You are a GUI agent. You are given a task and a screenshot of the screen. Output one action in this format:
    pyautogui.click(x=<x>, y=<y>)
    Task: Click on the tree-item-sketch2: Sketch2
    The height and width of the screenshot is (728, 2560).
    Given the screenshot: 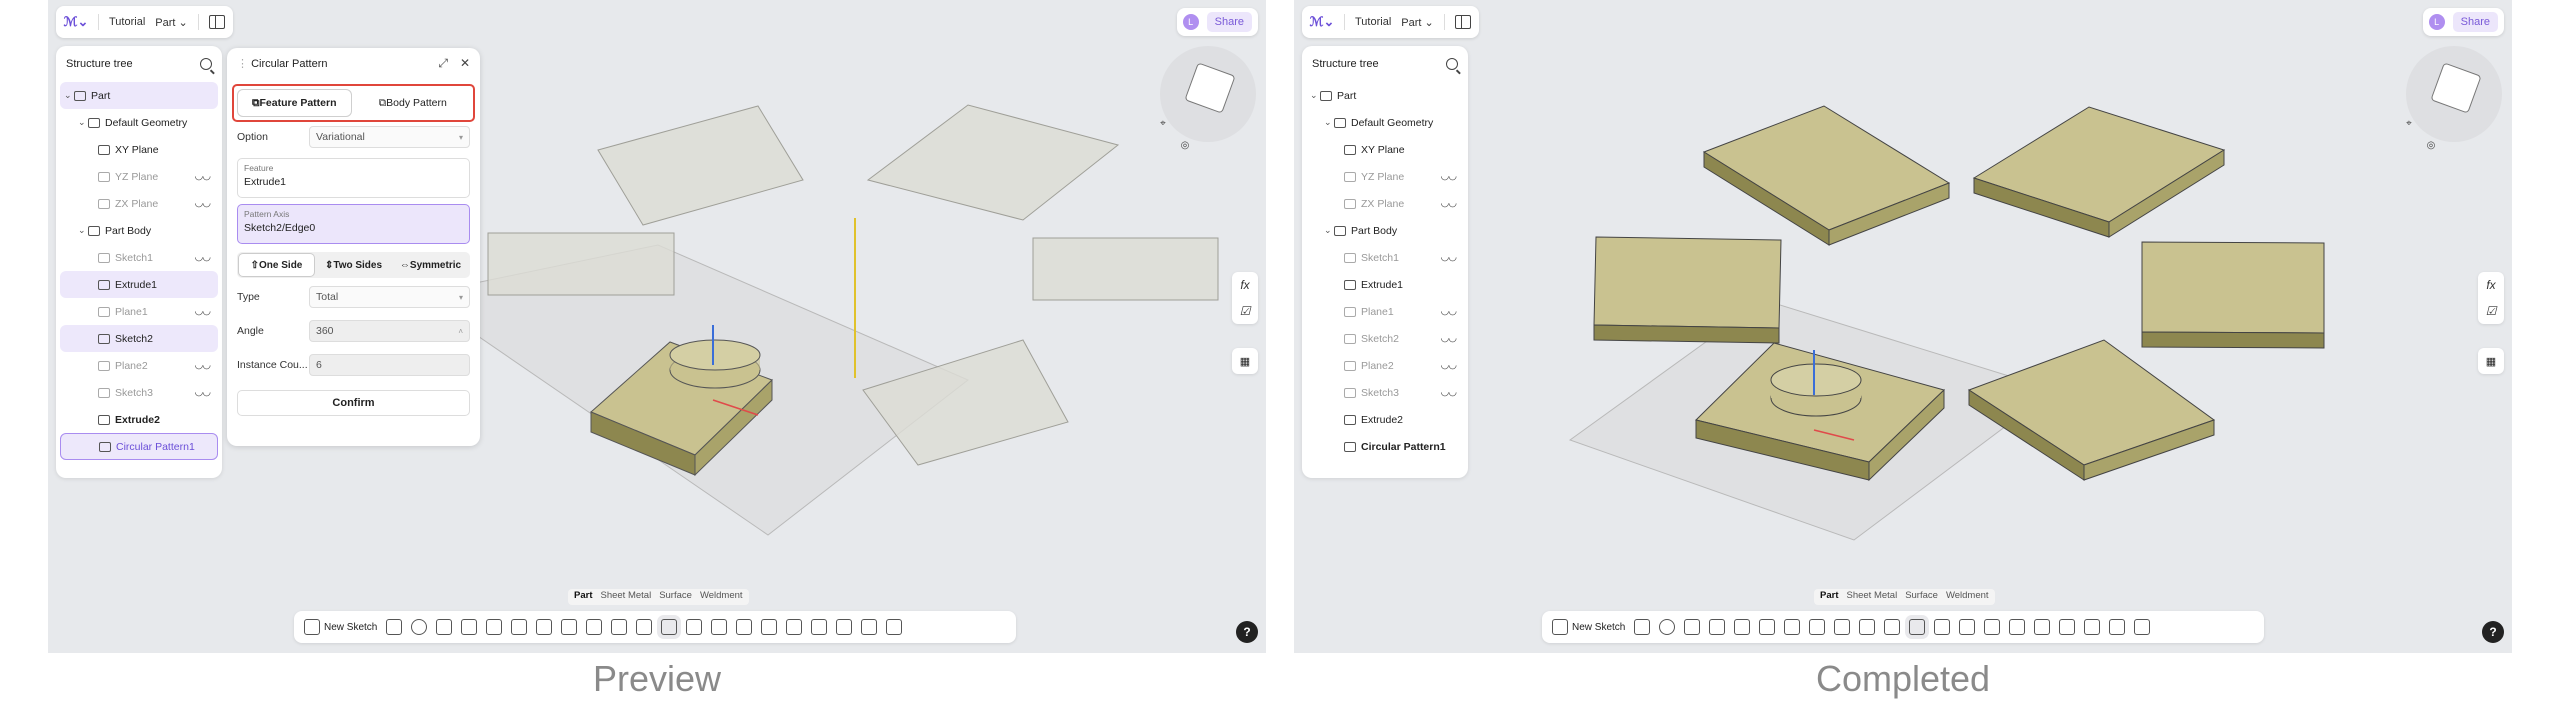 What is the action you would take?
    pyautogui.click(x=139, y=338)
    